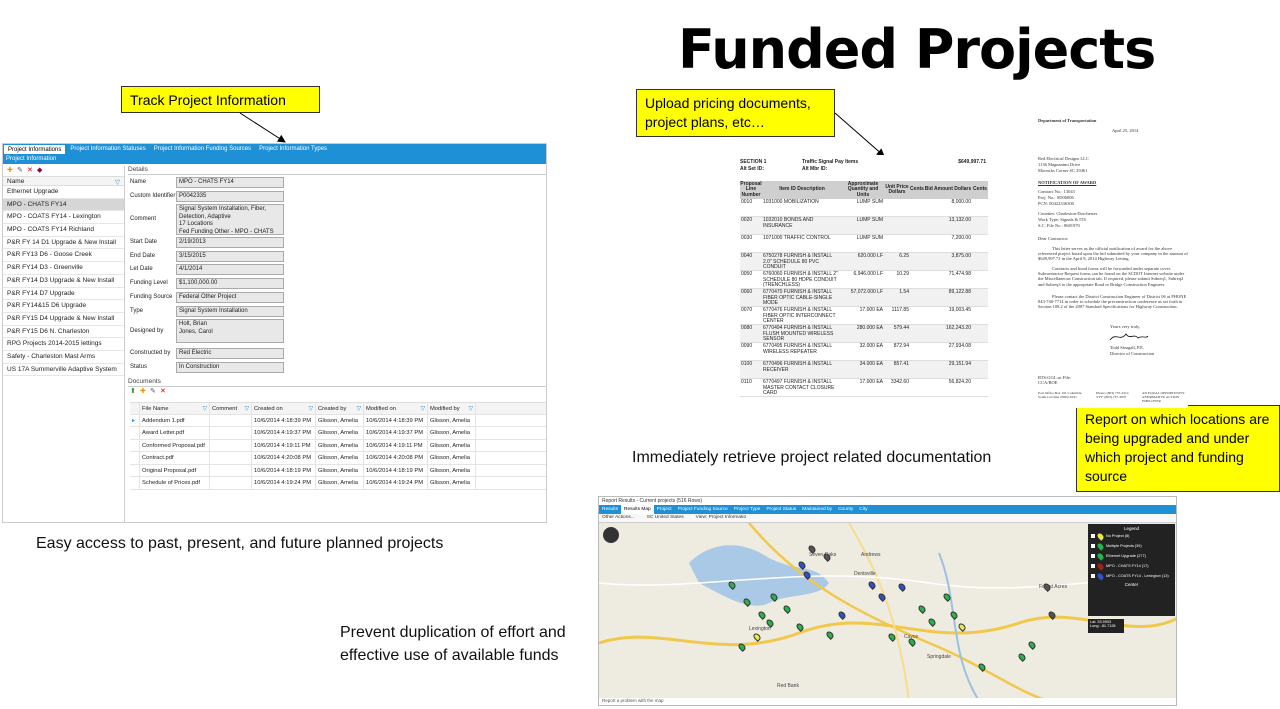 Image resolution: width=1280 pixels, height=709 pixels. I want to click on start-date-field: 2/19/2013, so click(230, 242).